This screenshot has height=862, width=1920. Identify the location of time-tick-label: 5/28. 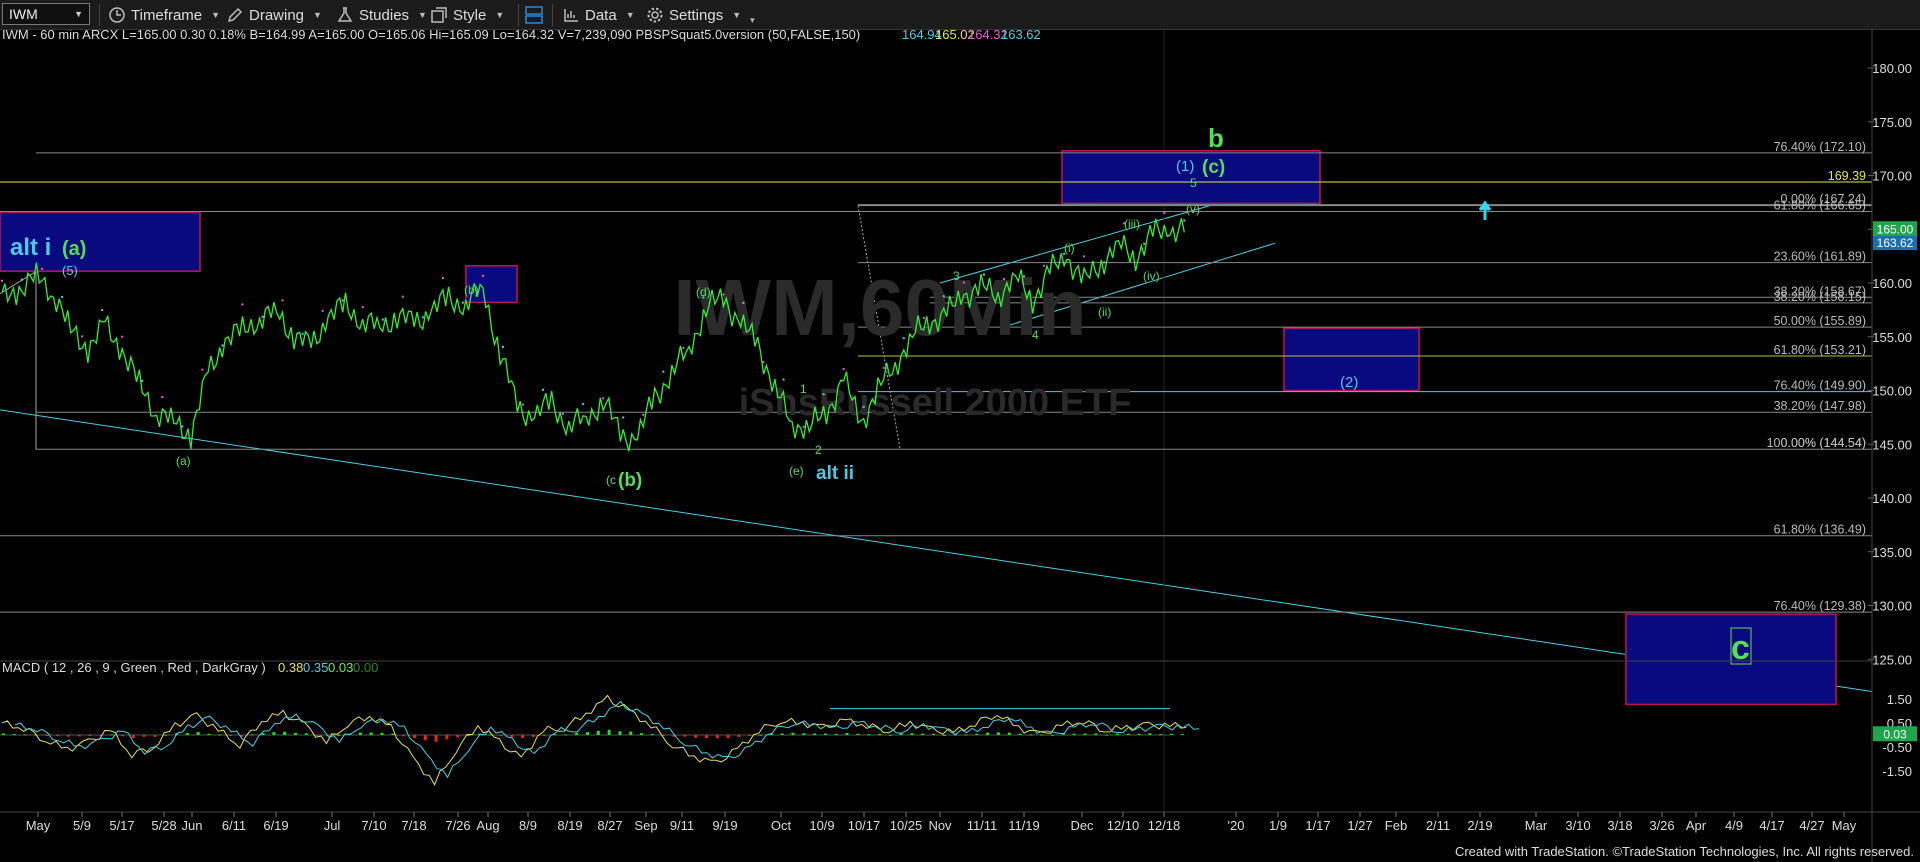
(163, 825).